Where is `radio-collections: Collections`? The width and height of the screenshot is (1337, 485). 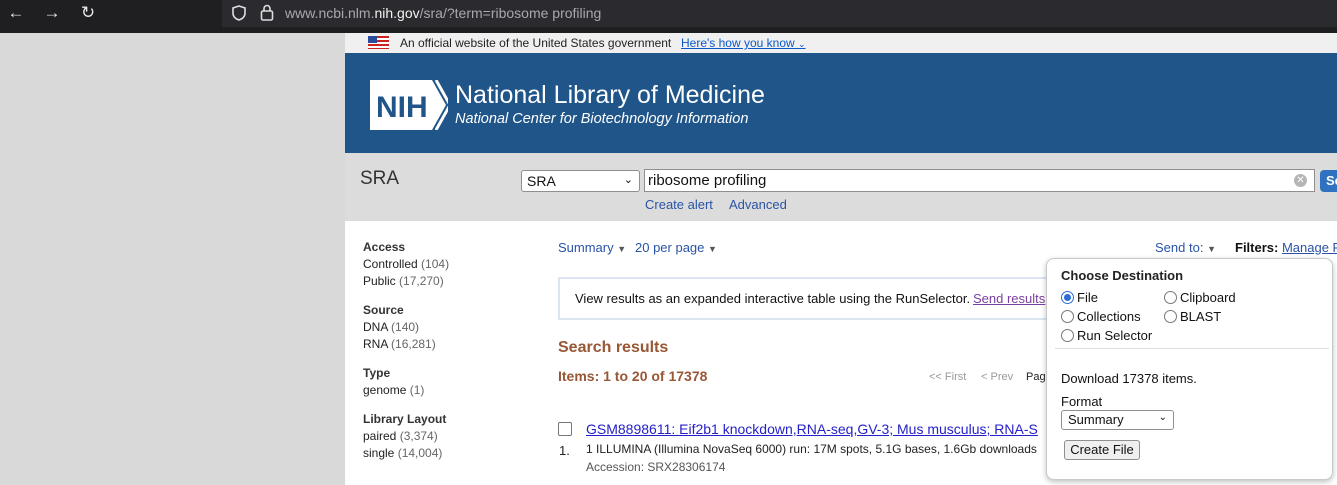 radio-collections: Collections is located at coordinates (1101, 316).